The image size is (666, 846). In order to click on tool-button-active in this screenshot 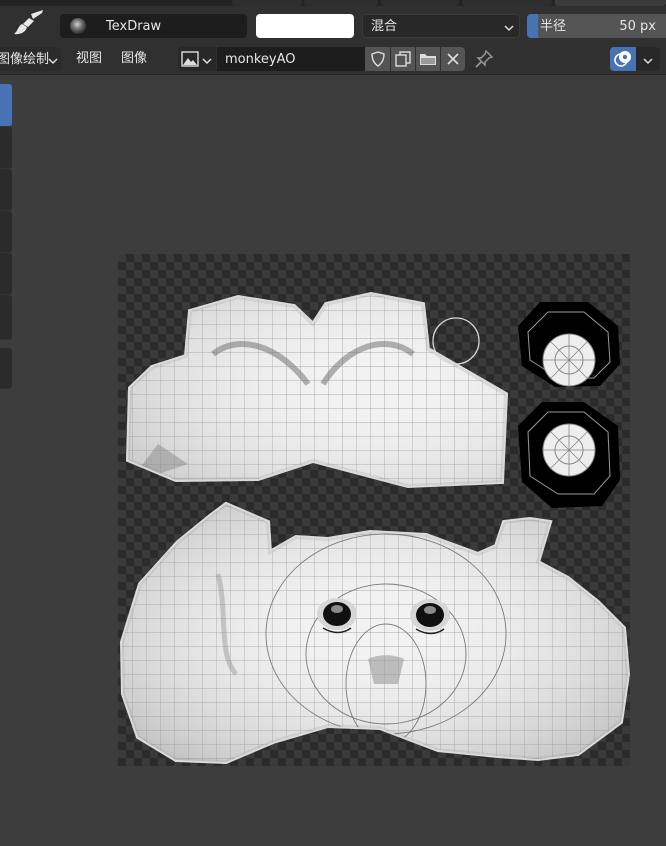, I will do `click(6, 105)`.